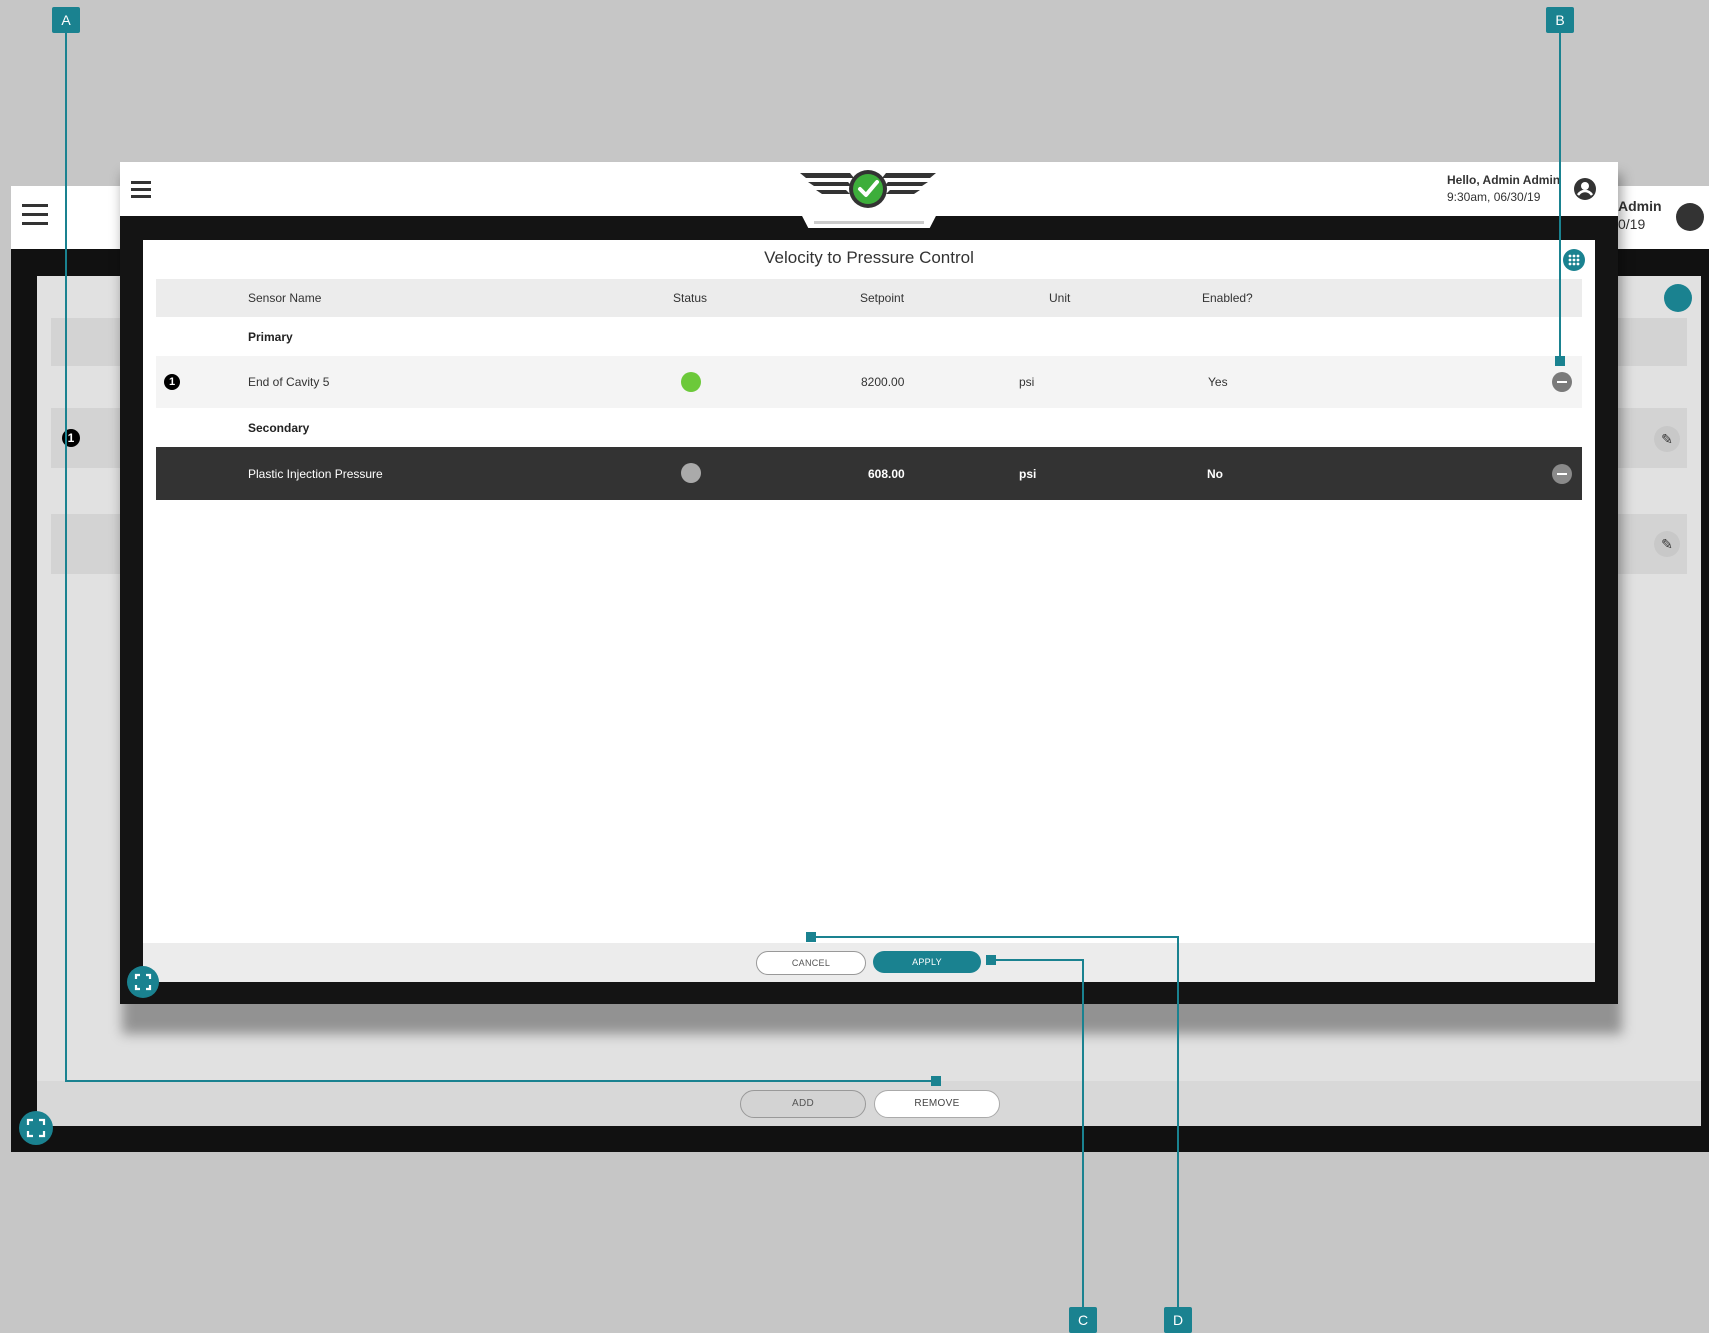  What do you see at coordinates (937, 1104) in the screenshot?
I see `remove-button: REMOVE` at bounding box center [937, 1104].